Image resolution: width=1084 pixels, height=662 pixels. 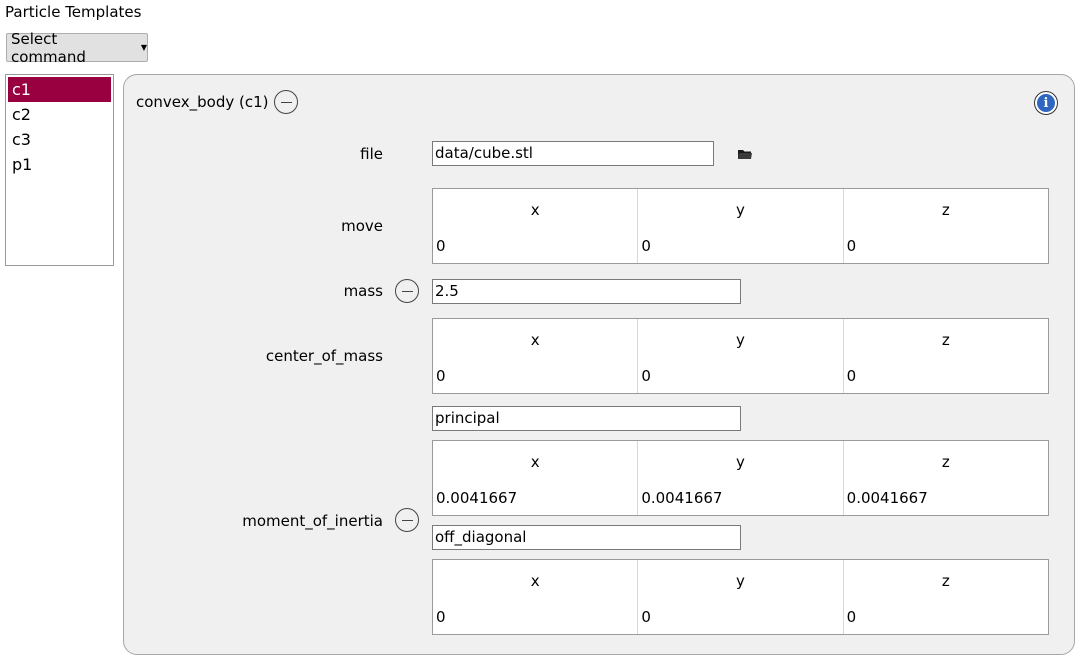 What do you see at coordinates (681, 498) in the screenshot?
I see `principal-y-value: 0.0041667` at bounding box center [681, 498].